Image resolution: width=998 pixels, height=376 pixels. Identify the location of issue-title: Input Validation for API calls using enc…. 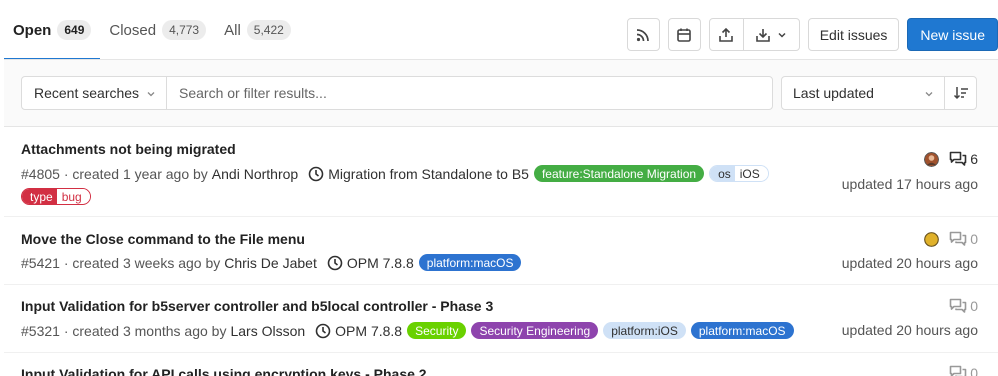
(224, 371).